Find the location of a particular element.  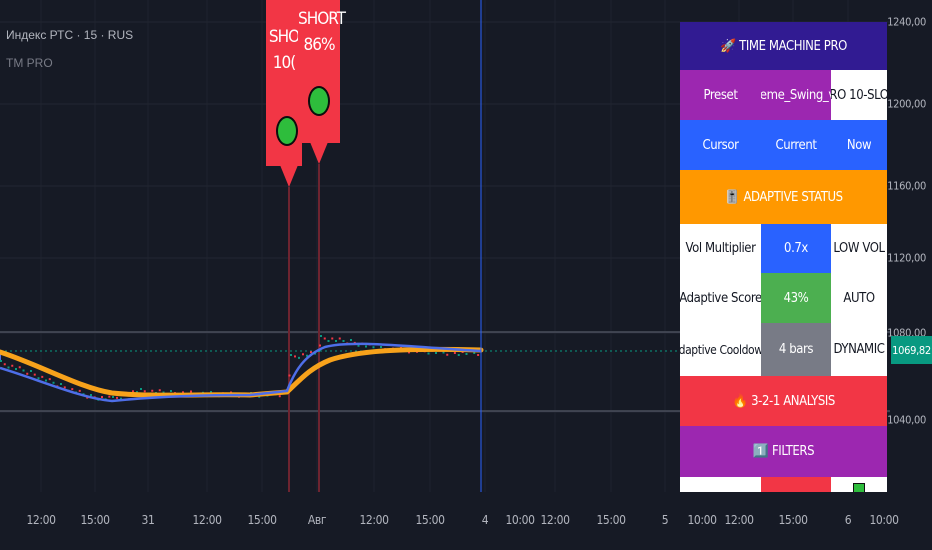

short-signal-label-1: SHO 10( is located at coordinates (284, 83).